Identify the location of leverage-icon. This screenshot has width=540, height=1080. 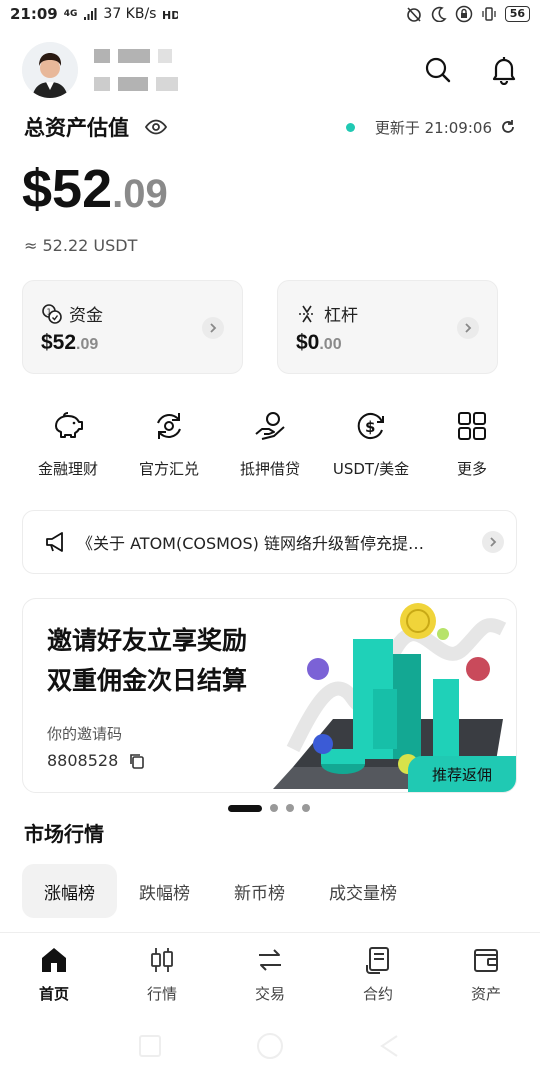
(307, 313).